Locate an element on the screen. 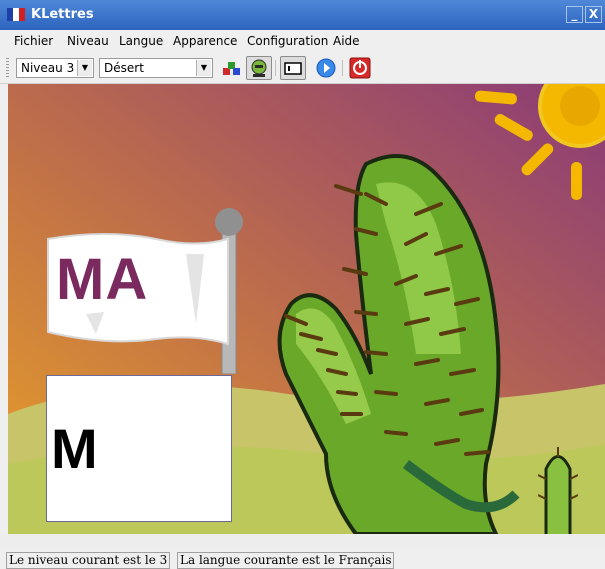  menu-aide: Aide is located at coordinates (346, 41).